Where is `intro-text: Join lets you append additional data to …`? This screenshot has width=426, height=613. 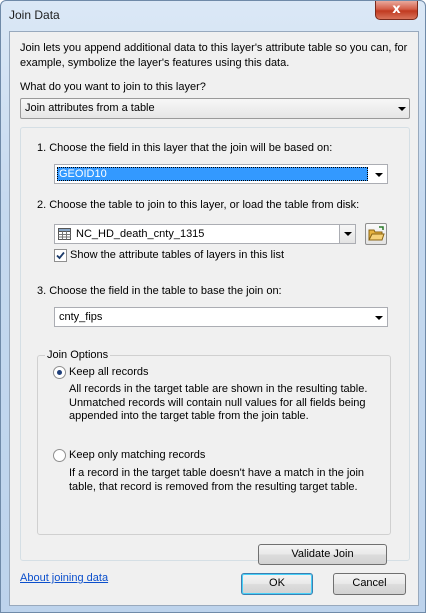
intro-text: Join lets you append additional data to … is located at coordinates (214, 55).